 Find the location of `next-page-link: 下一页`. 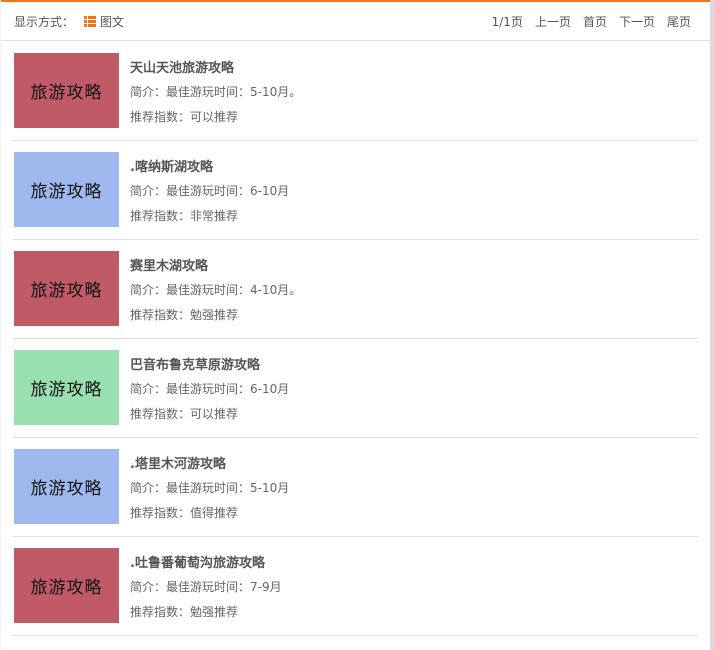

next-page-link: 下一页 is located at coordinates (637, 21).